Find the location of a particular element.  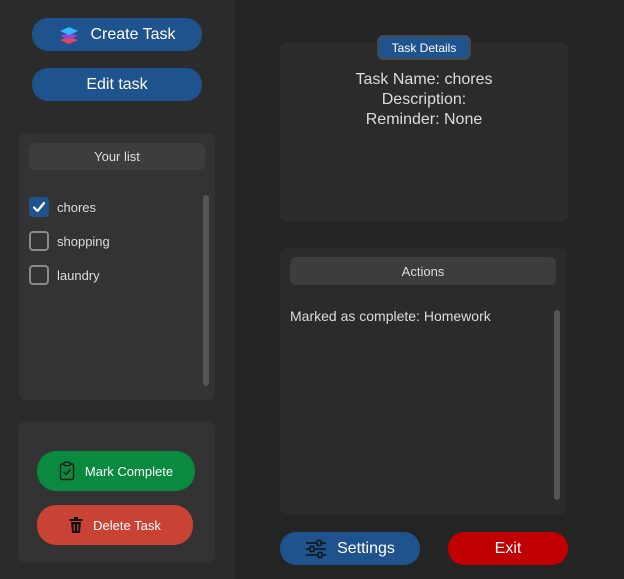

task-label: laundry is located at coordinates (78, 275).